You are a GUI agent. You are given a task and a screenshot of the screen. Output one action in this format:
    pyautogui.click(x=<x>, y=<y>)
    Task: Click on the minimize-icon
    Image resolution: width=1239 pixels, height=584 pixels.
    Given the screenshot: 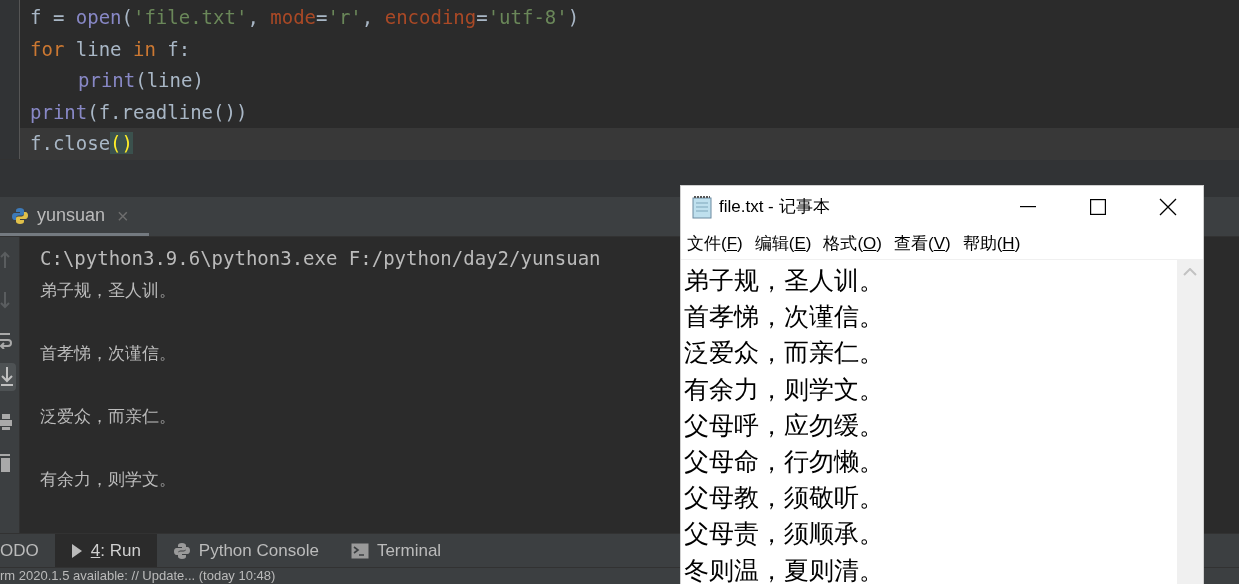 What is the action you would take?
    pyautogui.click(x=1028, y=207)
    